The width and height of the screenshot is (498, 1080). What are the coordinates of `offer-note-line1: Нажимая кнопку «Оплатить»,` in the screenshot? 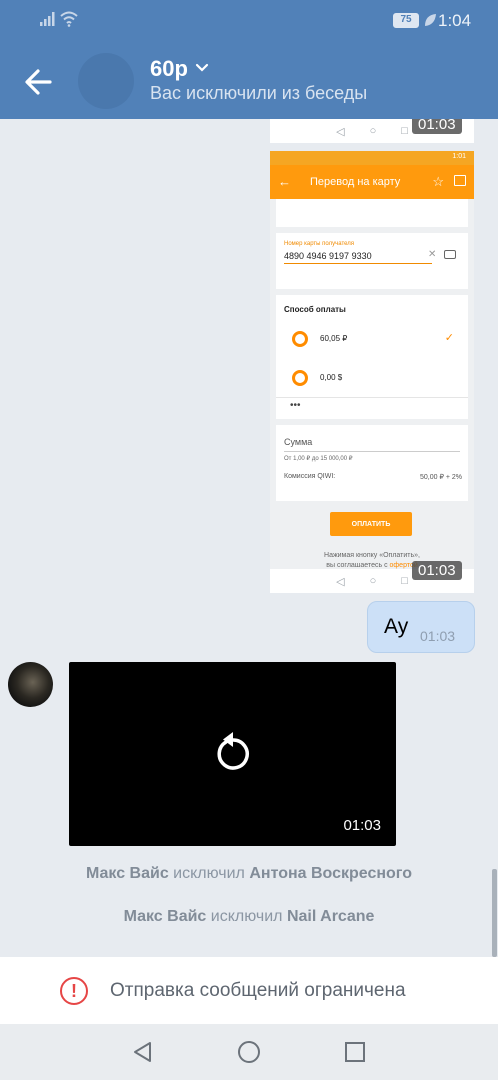 It's located at (372, 555).